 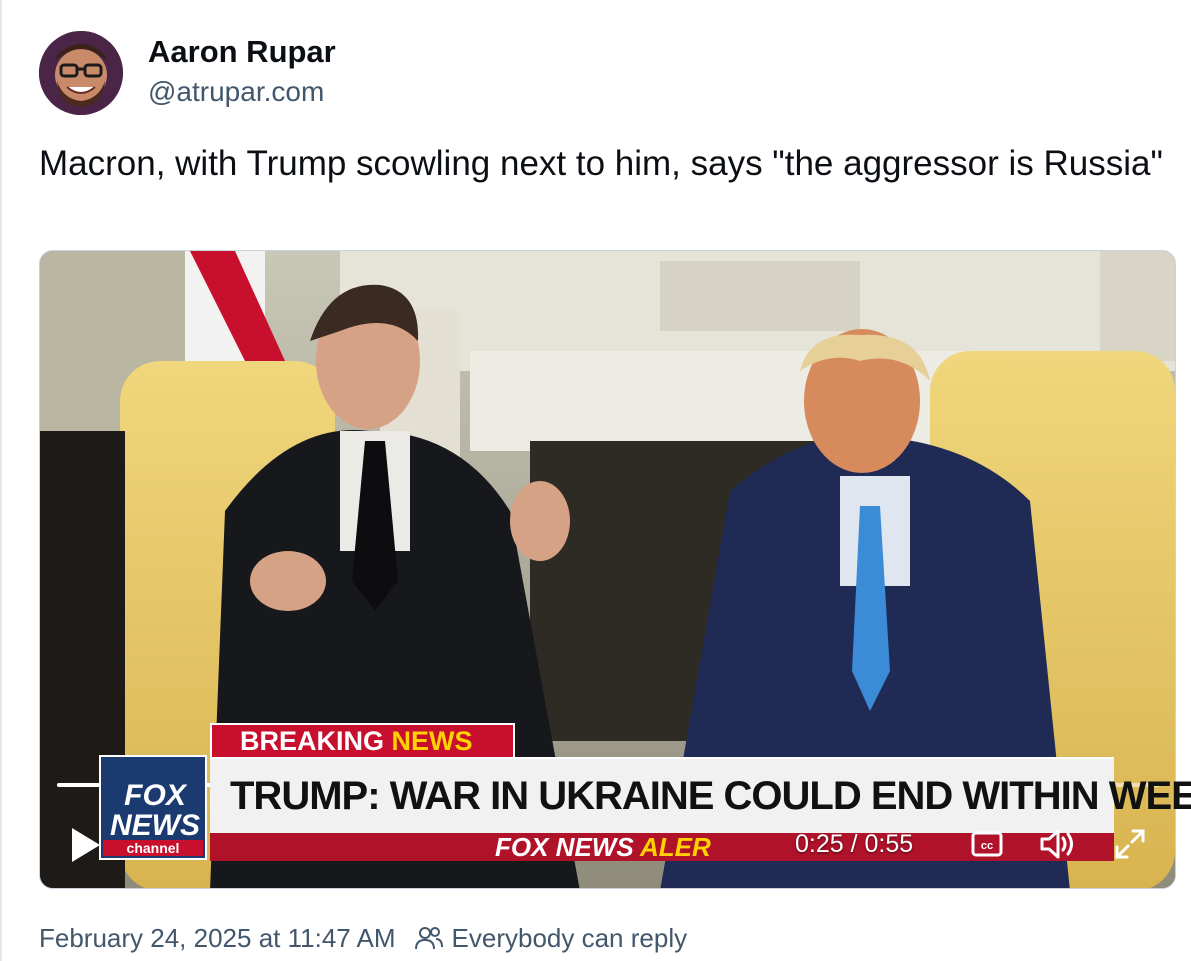 I want to click on author-avatar, so click(x=81, y=73).